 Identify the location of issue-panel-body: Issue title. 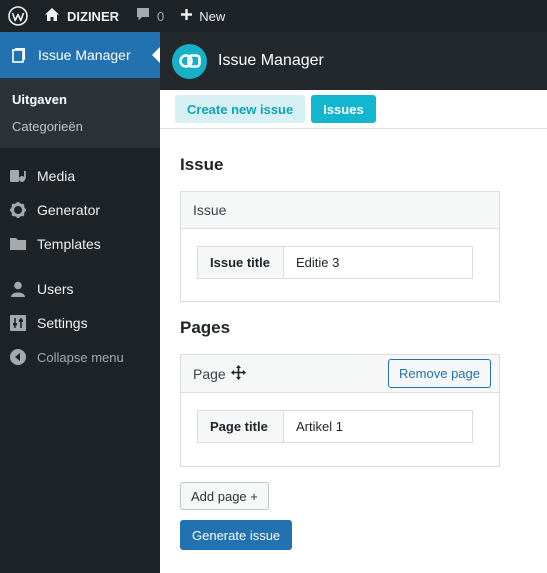
(340, 263).